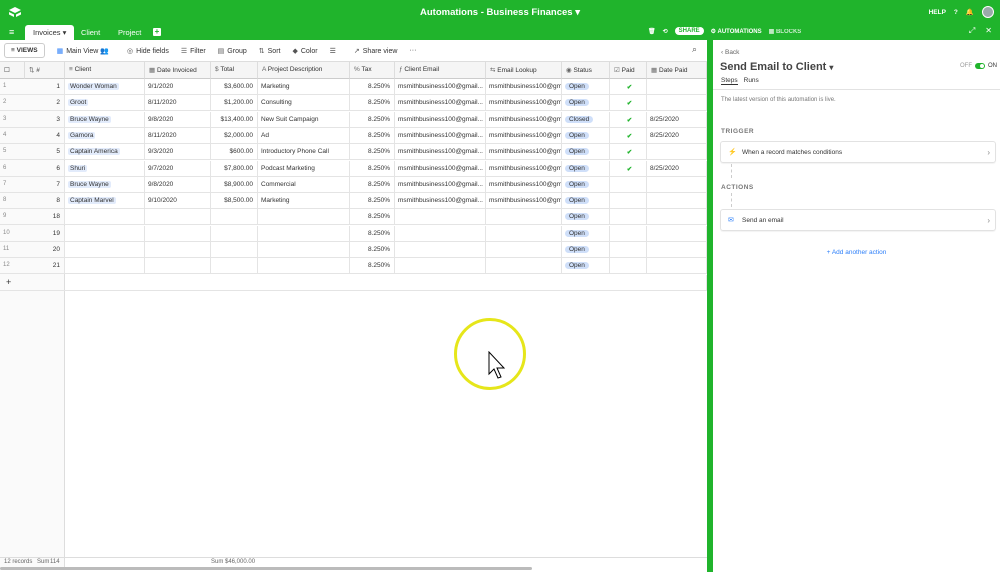 The image size is (1000, 572). I want to click on cell-client: Groot, so click(105, 103).